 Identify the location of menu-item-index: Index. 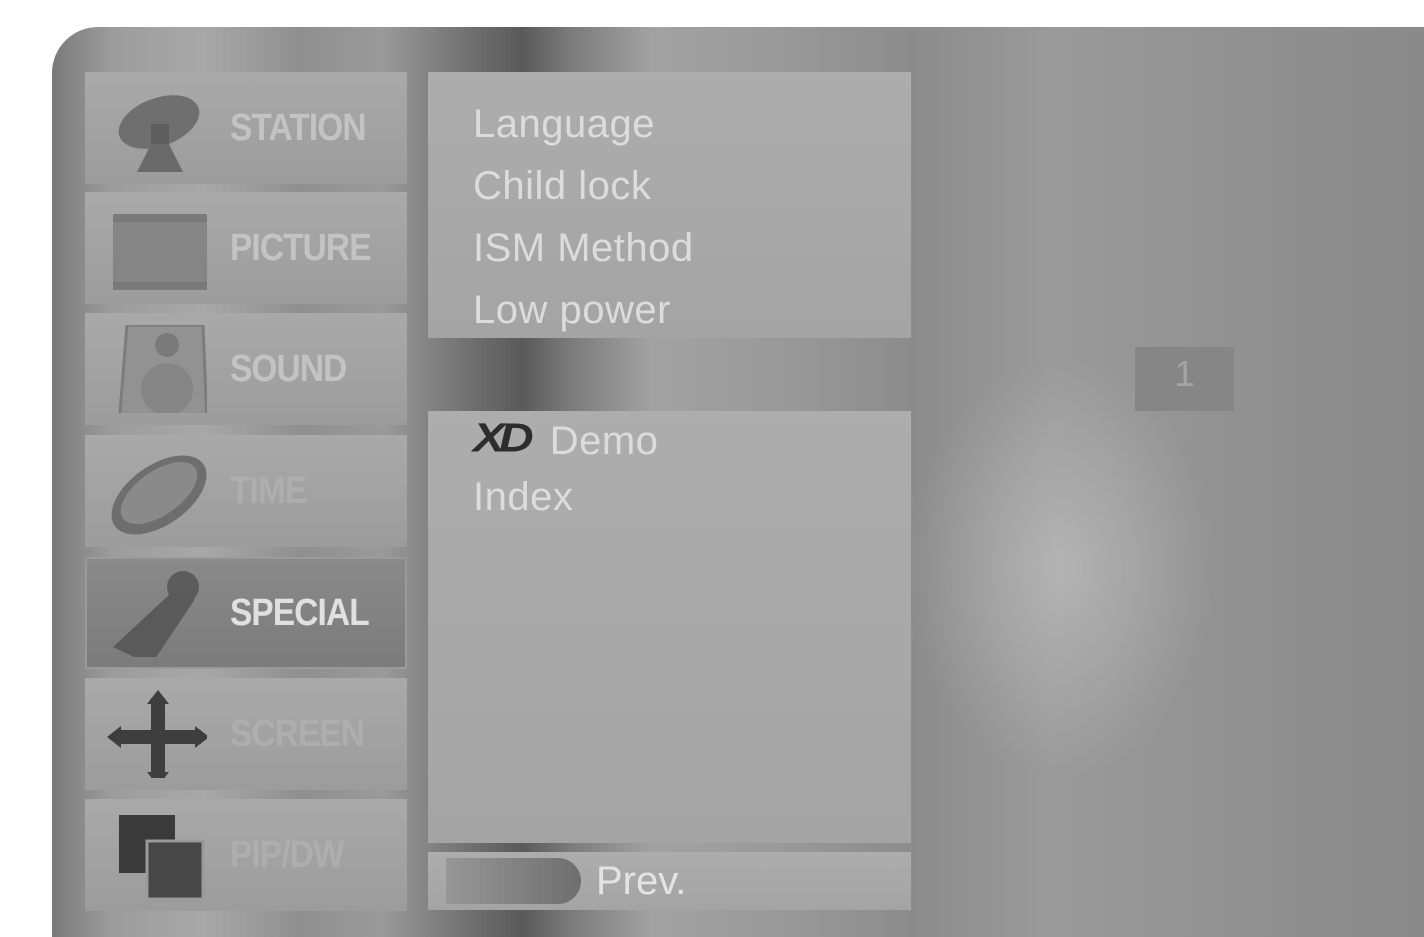
(523, 497).